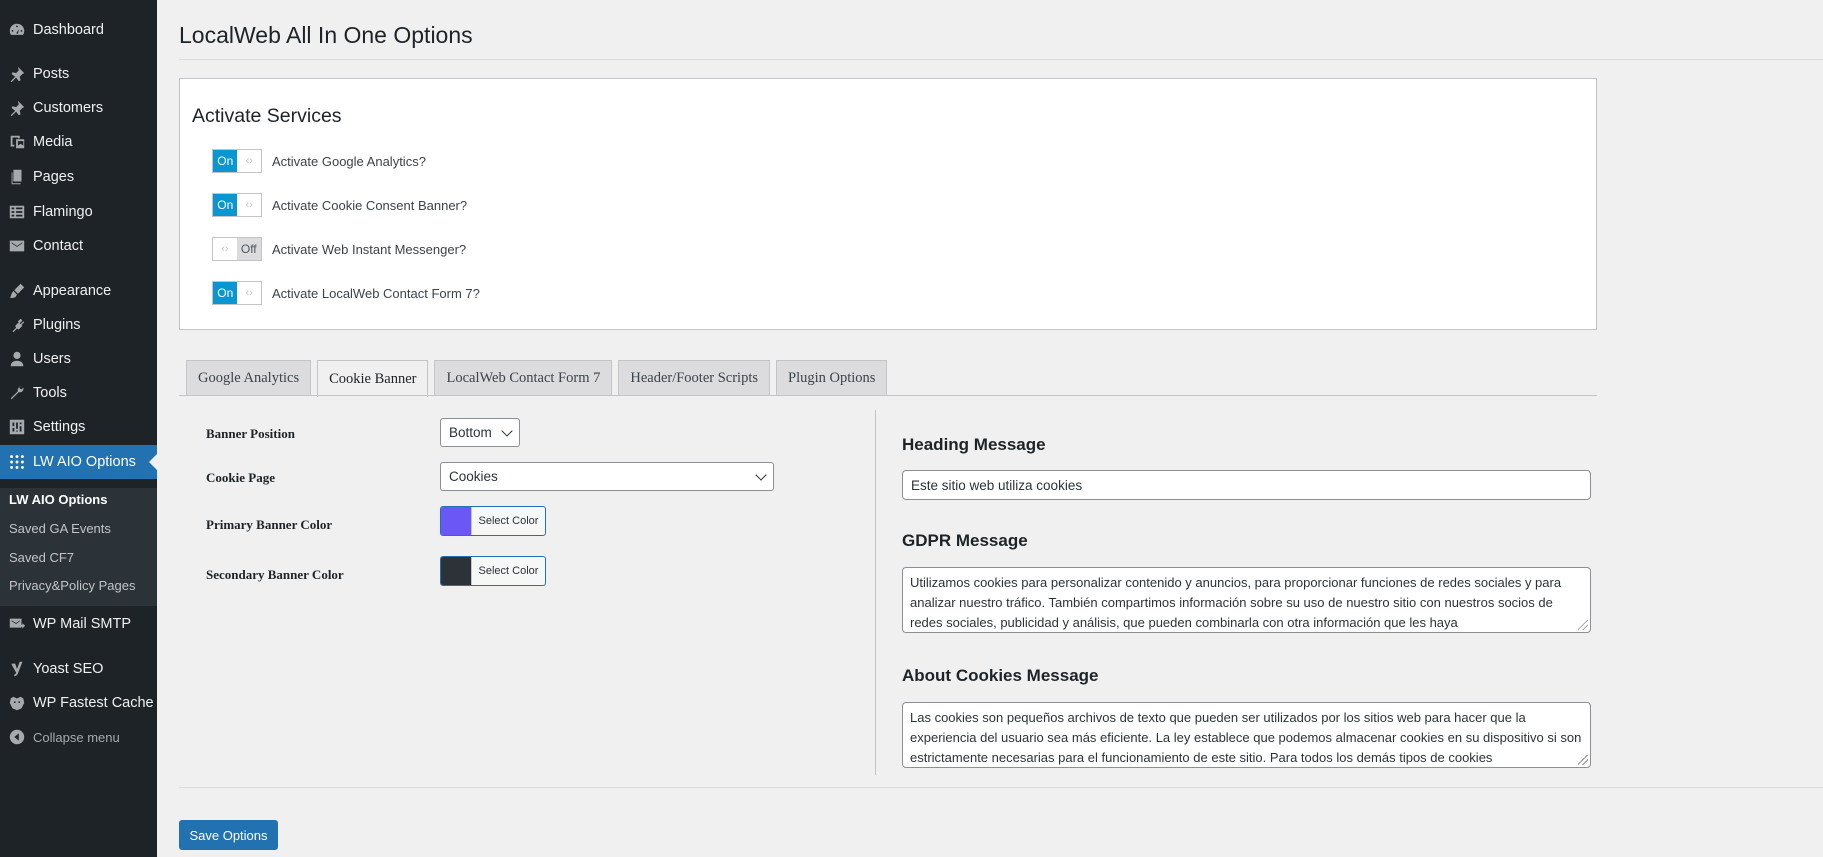 The width and height of the screenshot is (1823, 857). Describe the element at coordinates (349, 161) in the screenshot. I see `service-label: Activate Google Analytics?` at that location.